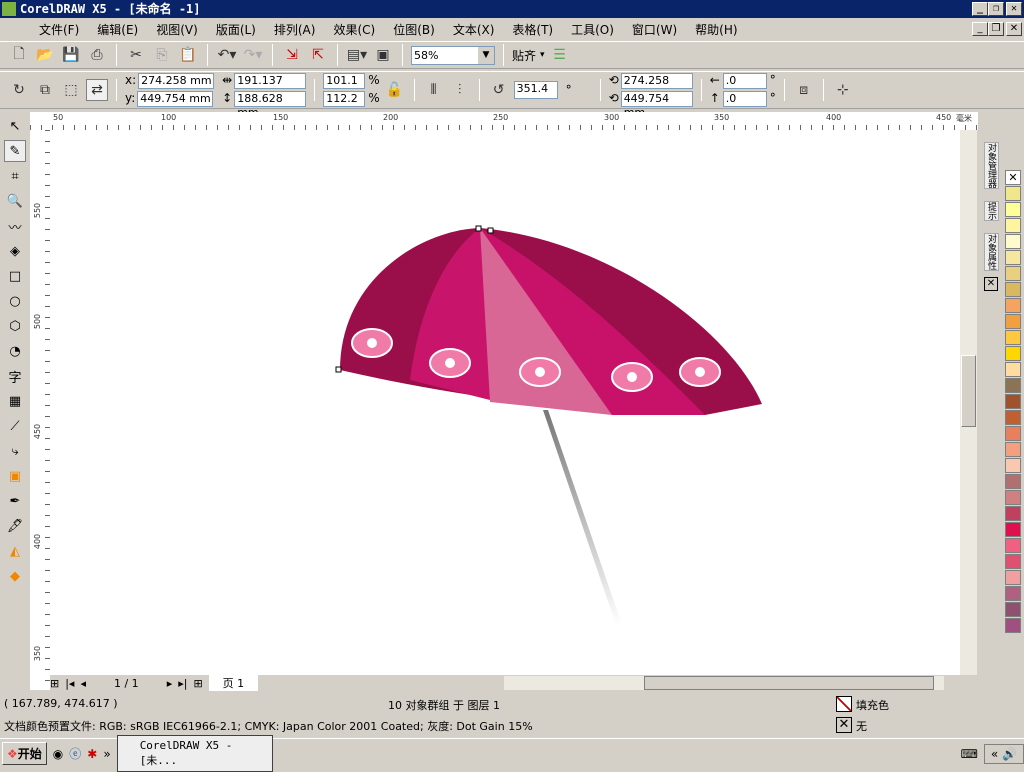  Describe the element at coordinates (15, 376) in the screenshot. I see `text-tool-icon: 字` at that location.